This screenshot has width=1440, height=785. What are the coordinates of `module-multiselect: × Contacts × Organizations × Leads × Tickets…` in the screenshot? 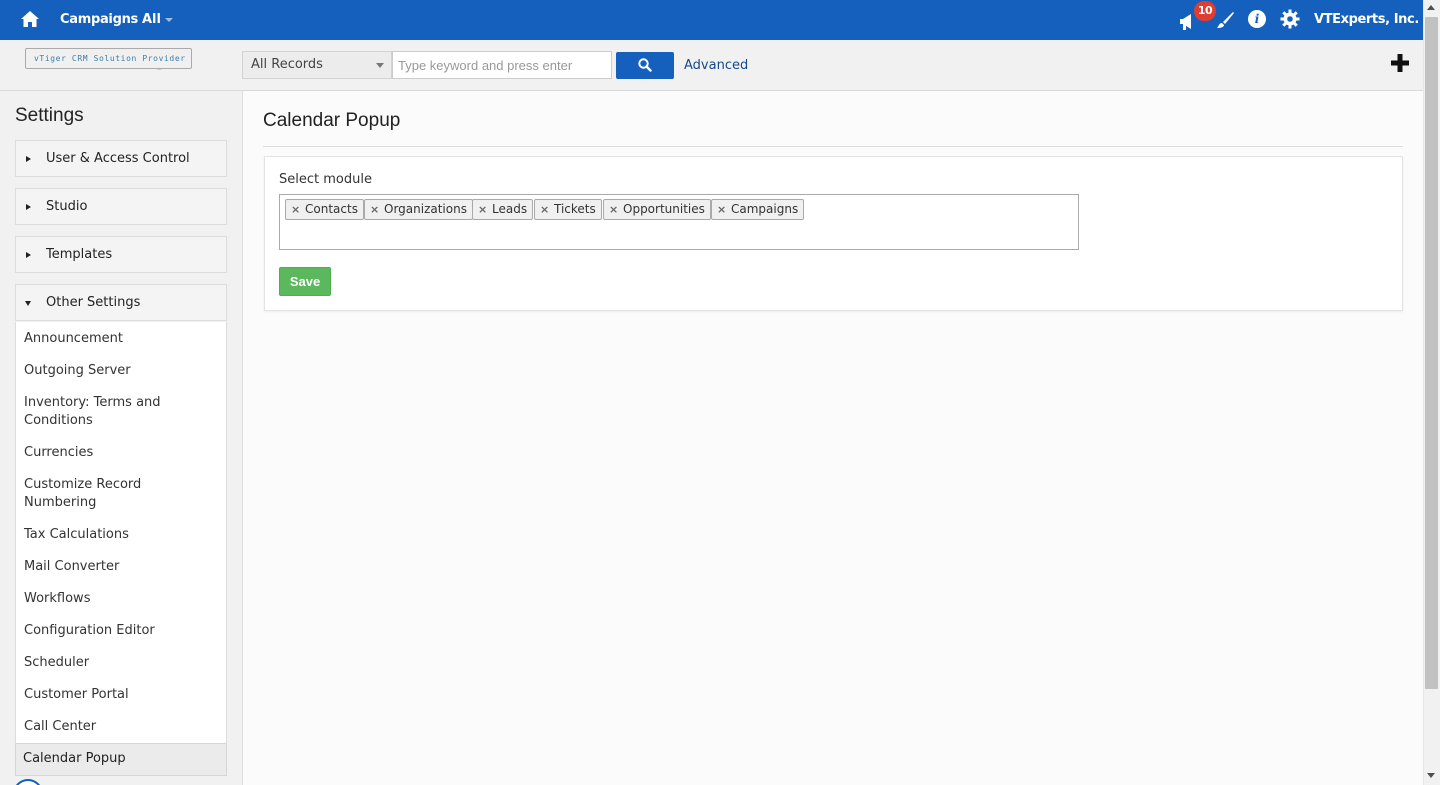 It's located at (679, 222).